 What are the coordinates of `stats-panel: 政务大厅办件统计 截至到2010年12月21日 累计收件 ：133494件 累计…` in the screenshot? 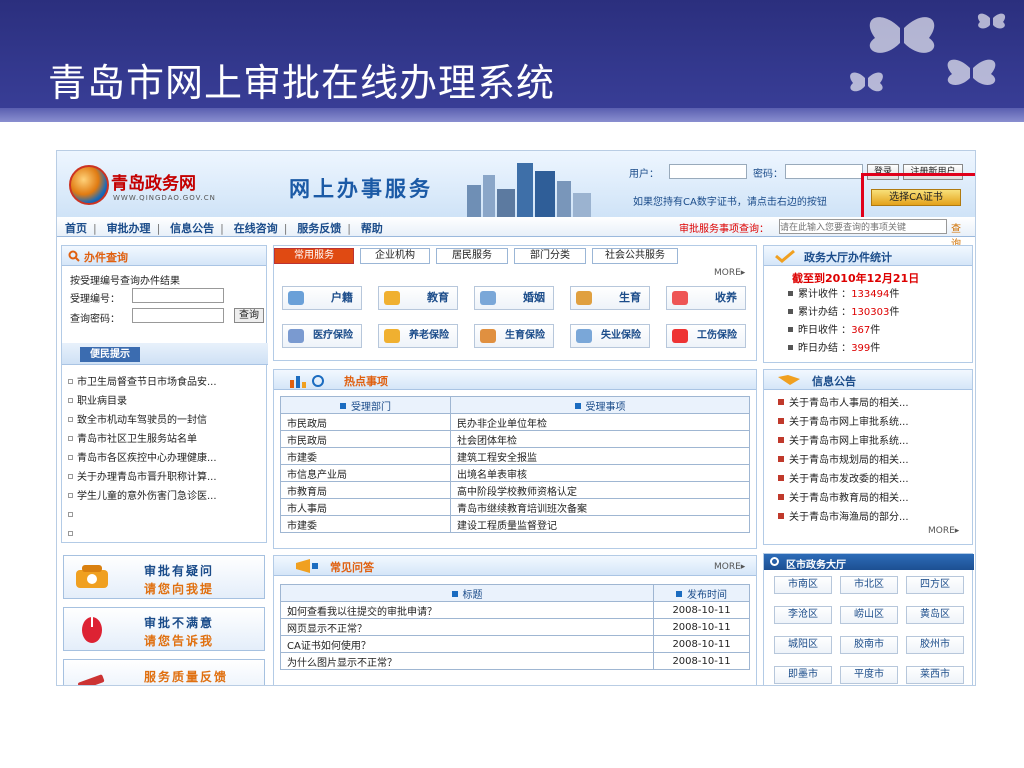 It's located at (868, 304).